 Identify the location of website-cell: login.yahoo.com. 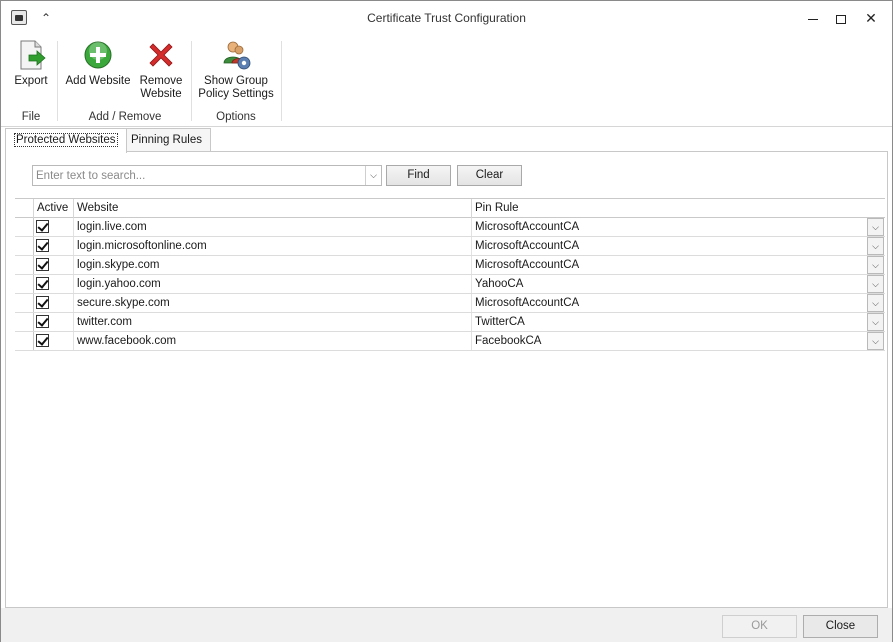
(273, 284).